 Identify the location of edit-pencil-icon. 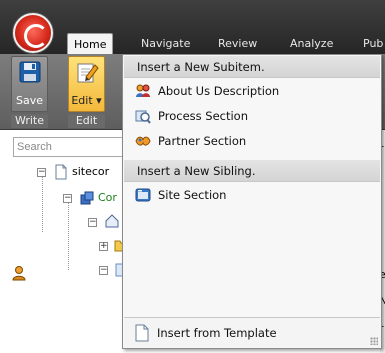
(88, 73).